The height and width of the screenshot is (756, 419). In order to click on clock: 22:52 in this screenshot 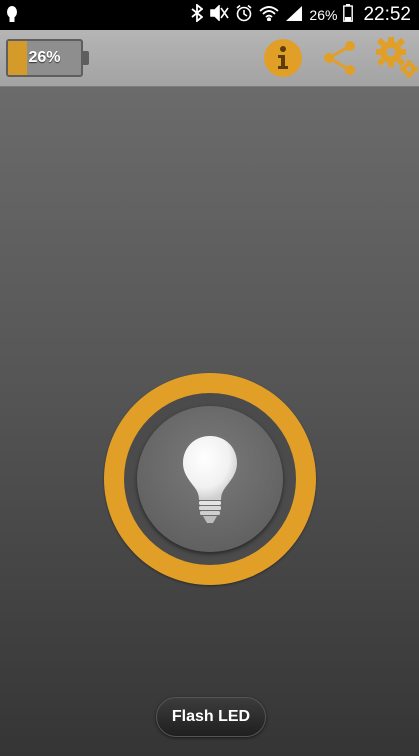, I will do `click(387, 14)`.